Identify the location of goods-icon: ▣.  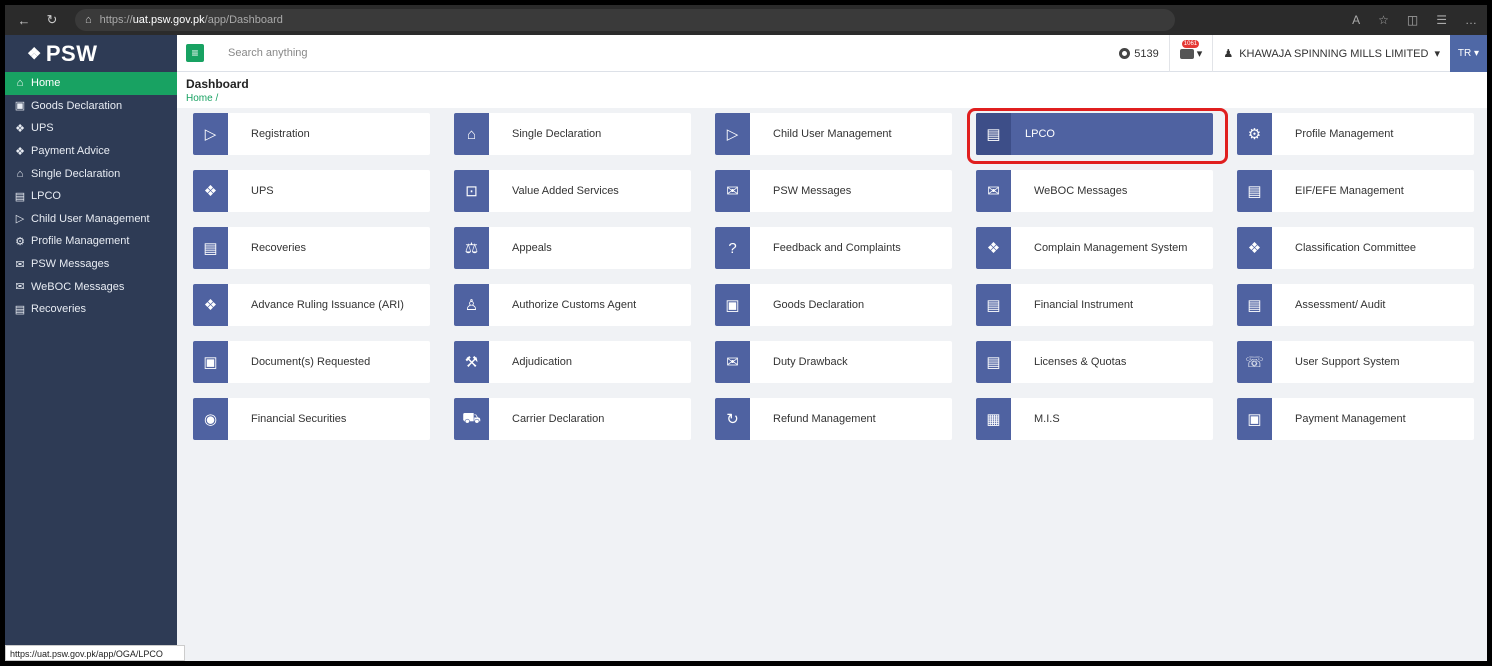
(20, 106).